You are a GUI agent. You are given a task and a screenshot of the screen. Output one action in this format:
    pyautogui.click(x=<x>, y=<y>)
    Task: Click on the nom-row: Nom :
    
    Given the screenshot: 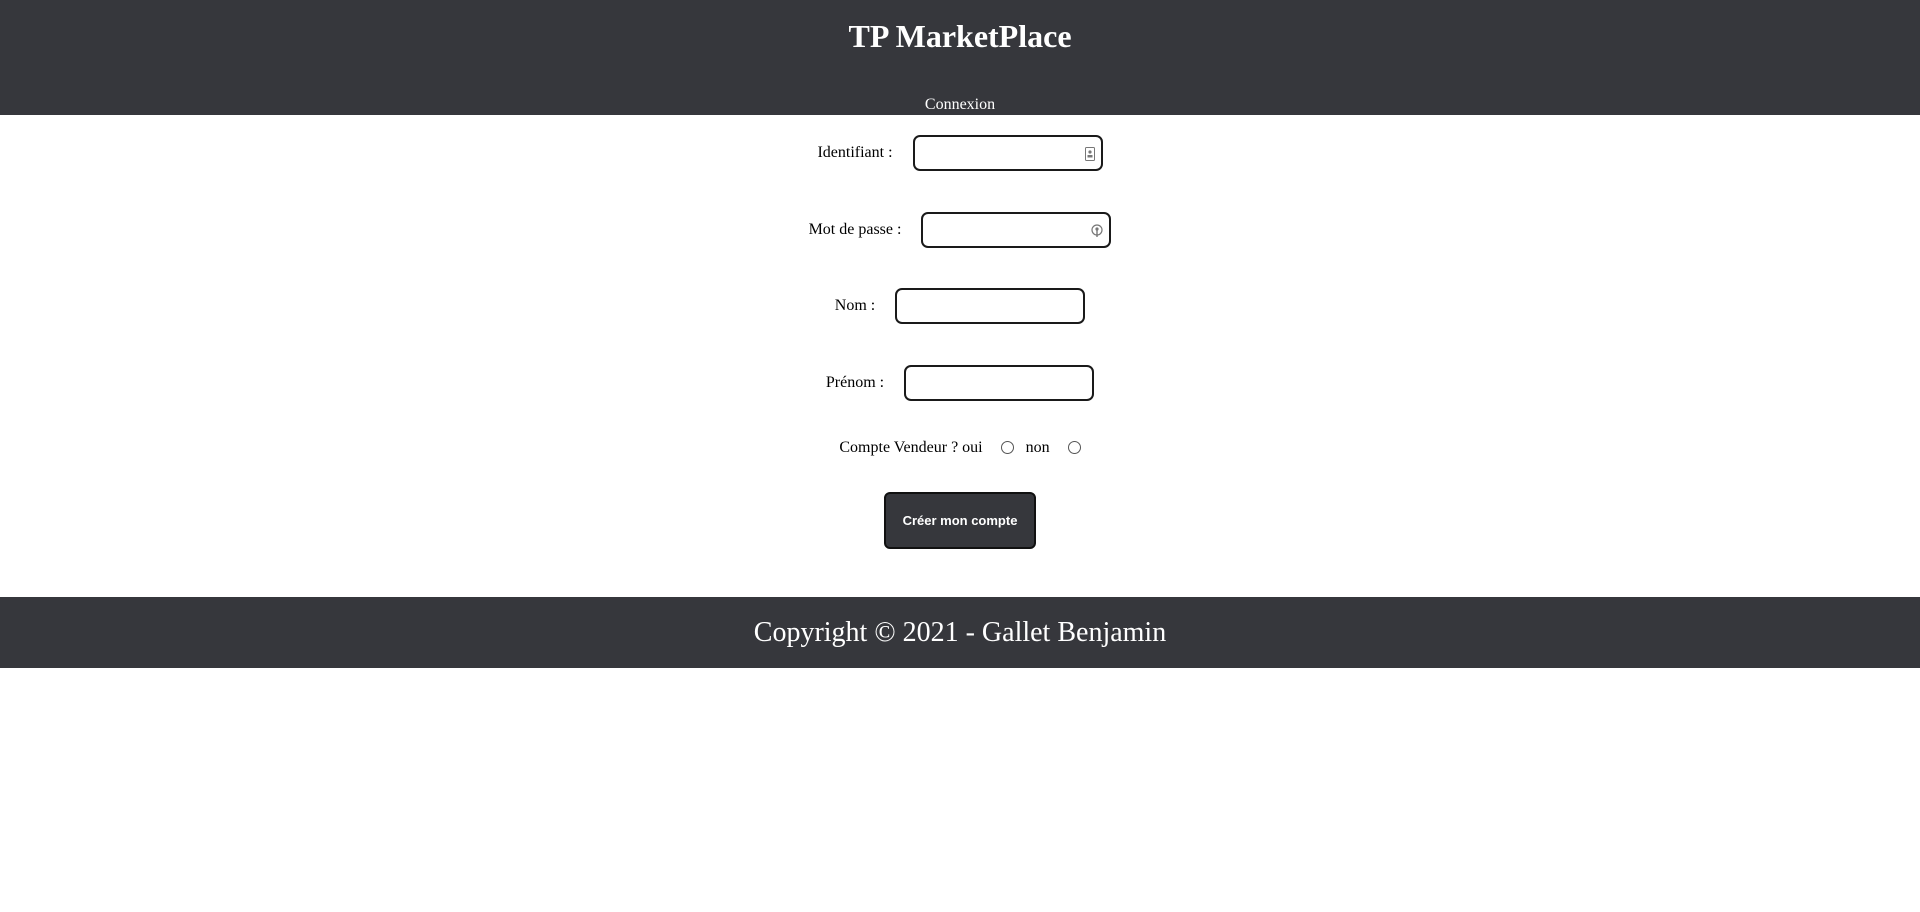 What is the action you would take?
    pyautogui.click(x=960, y=306)
    